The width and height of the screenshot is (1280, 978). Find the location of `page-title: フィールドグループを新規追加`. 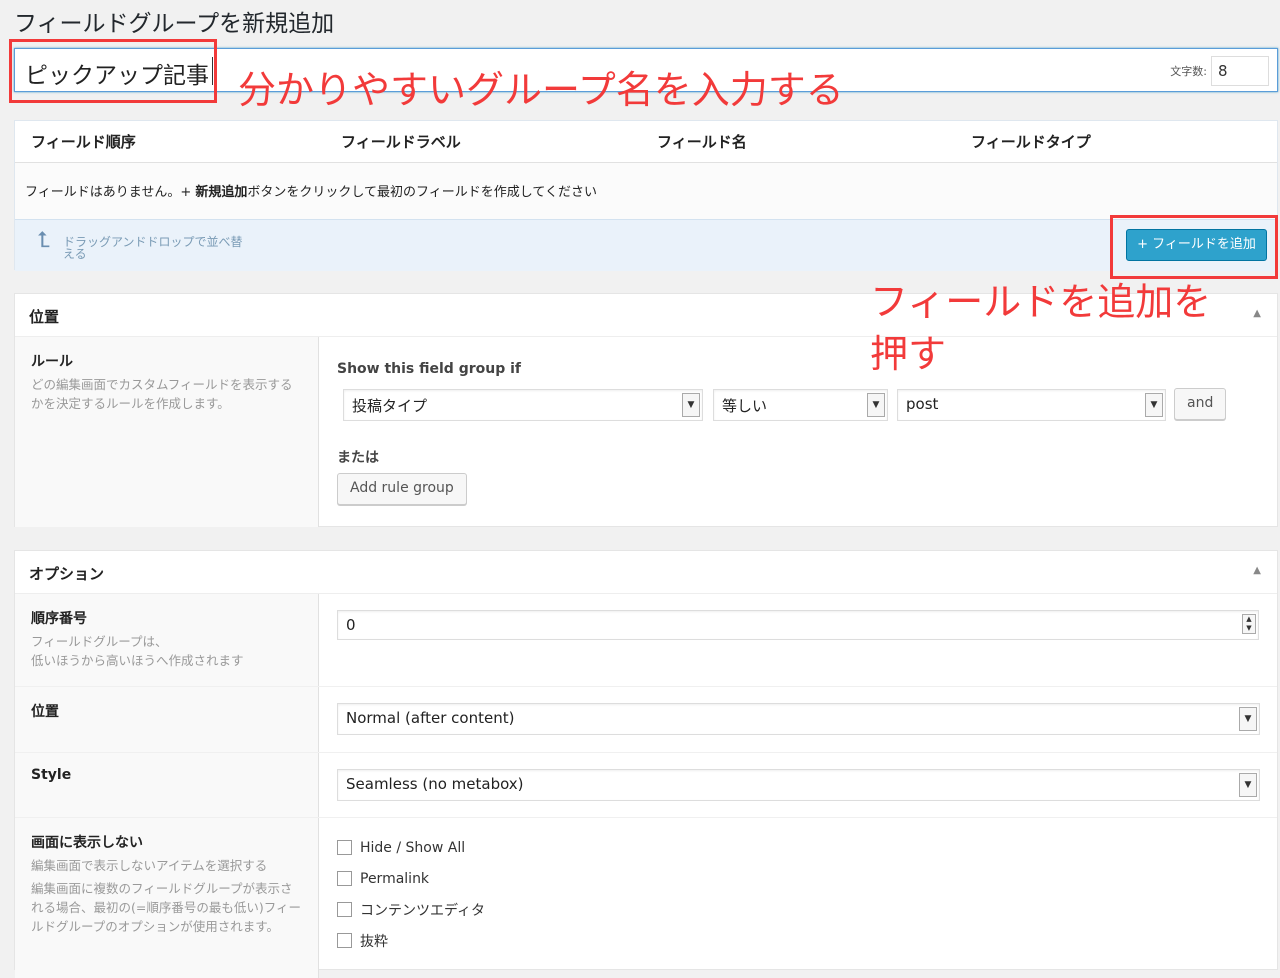

page-title: フィールドグループを新規追加 is located at coordinates (174, 24).